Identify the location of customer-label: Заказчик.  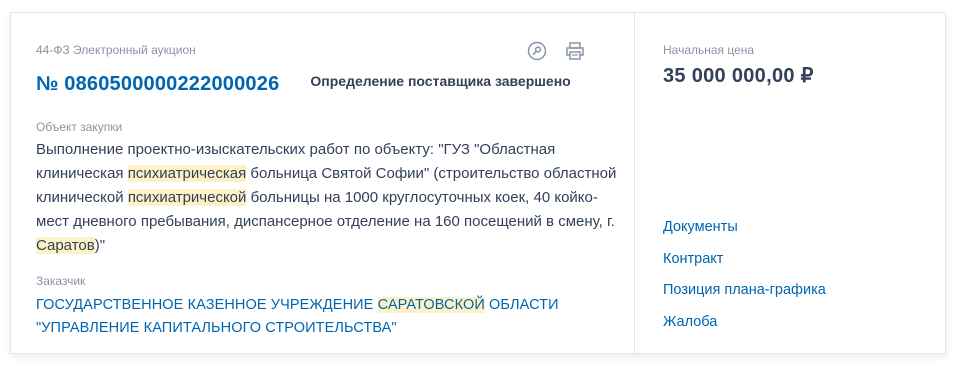
(61, 281).